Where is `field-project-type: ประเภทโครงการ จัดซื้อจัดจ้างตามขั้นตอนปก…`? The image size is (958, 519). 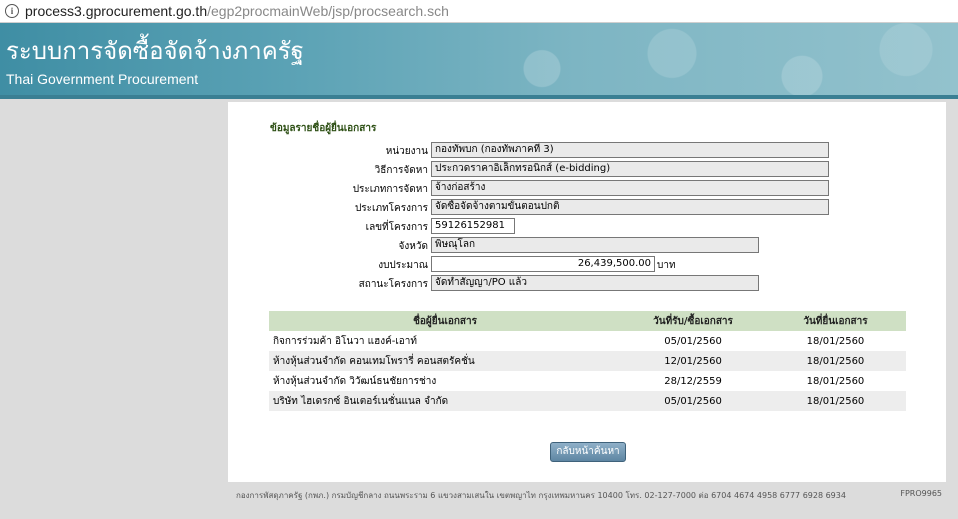
field-project-type: ประเภทโครงการ จัดซื้อจัดจ้างตามขั้นตอนปก… is located at coordinates (587, 207).